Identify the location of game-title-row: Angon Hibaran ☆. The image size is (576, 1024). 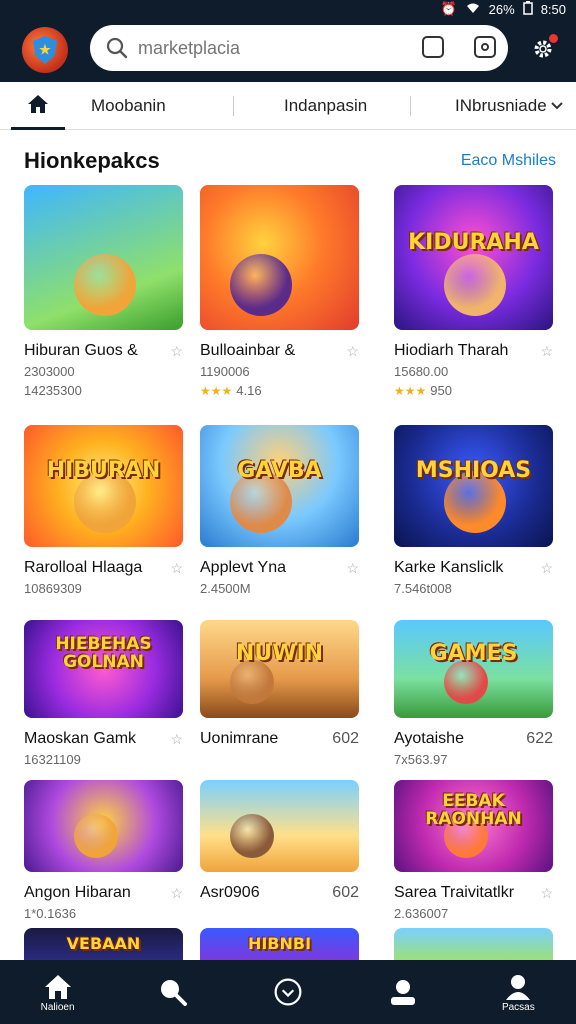
(103, 893).